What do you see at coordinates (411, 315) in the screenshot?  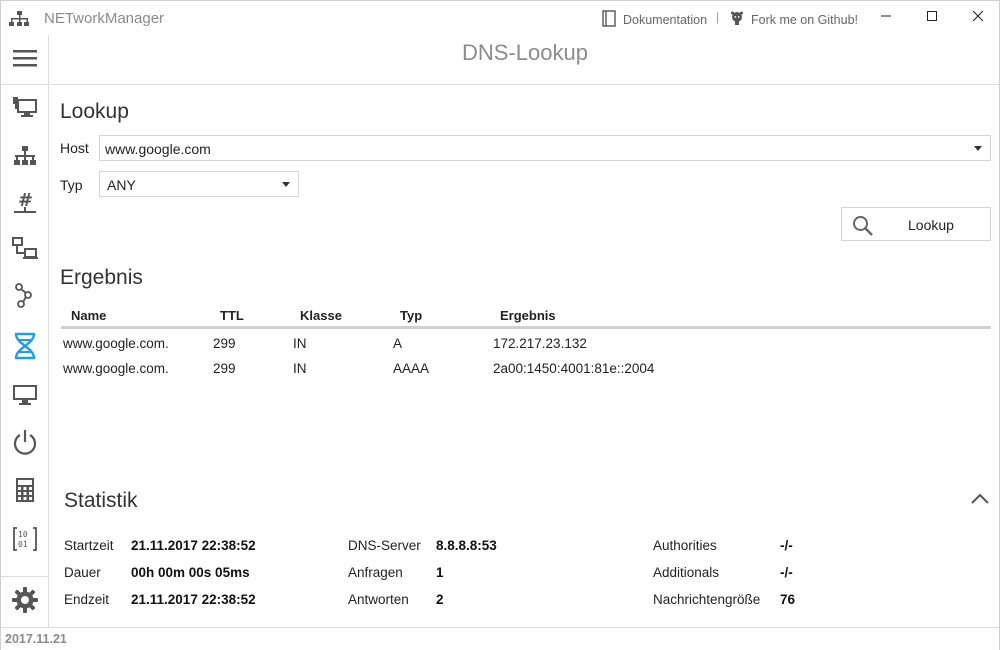 I see `column-header-type: Typ` at bounding box center [411, 315].